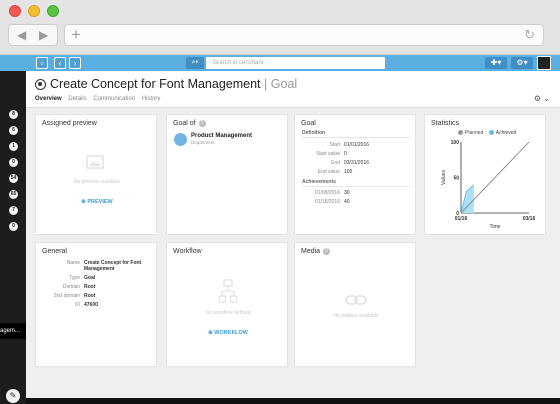 This screenshot has height=404, width=560. What do you see at coordinates (113, 266) in the screenshot?
I see `field-value: Create Concept for Font Management` at bounding box center [113, 266].